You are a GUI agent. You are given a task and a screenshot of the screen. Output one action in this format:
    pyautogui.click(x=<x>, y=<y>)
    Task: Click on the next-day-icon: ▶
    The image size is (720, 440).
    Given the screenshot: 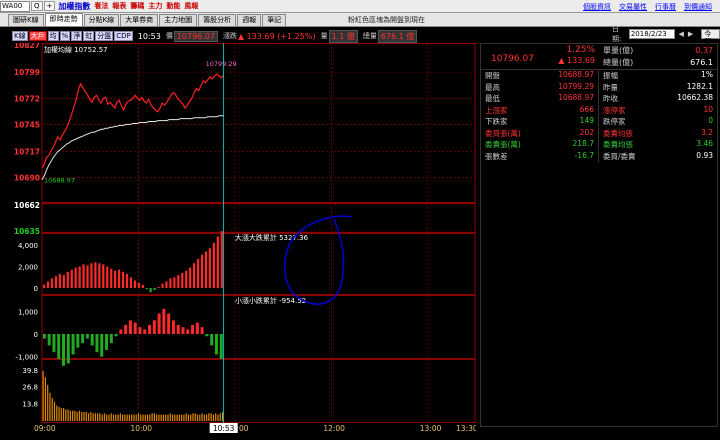 What is the action you would take?
    pyautogui.click(x=690, y=34)
    